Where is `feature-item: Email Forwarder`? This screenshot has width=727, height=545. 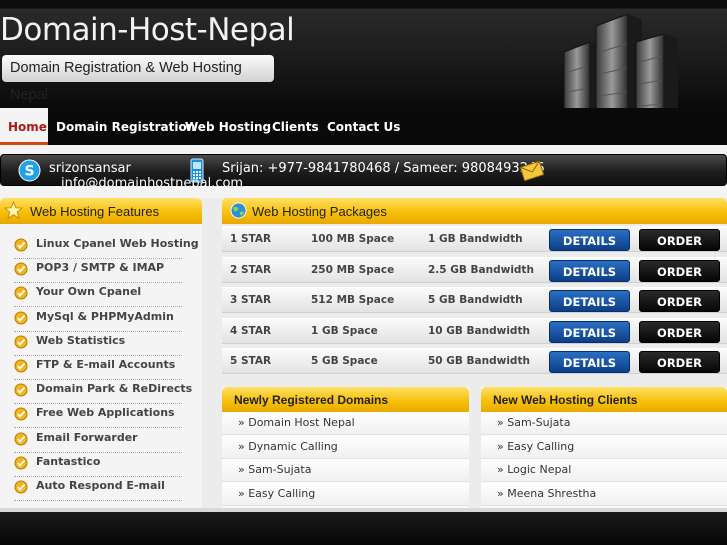
feature-item: Email Forwarder is located at coordinates (98, 441).